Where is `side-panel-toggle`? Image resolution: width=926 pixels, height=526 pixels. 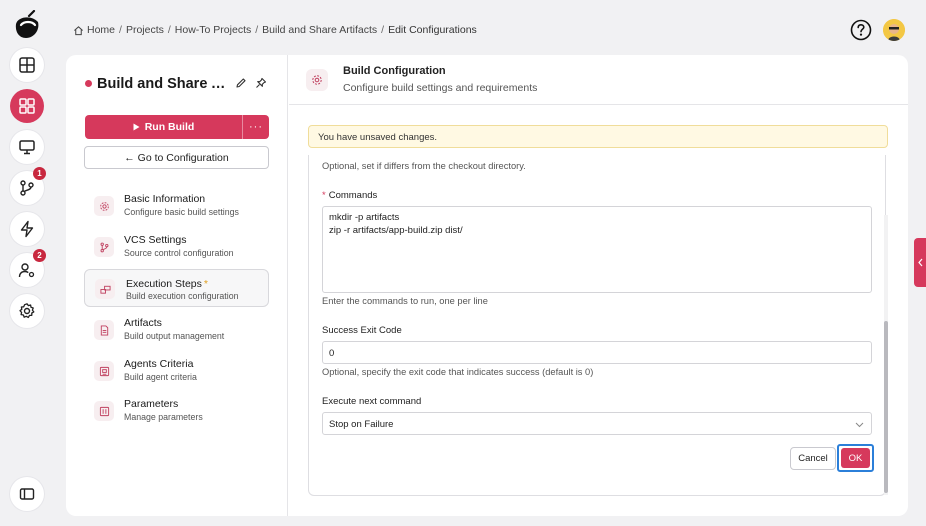 side-panel-toggle is located at coordinates (920, 262).